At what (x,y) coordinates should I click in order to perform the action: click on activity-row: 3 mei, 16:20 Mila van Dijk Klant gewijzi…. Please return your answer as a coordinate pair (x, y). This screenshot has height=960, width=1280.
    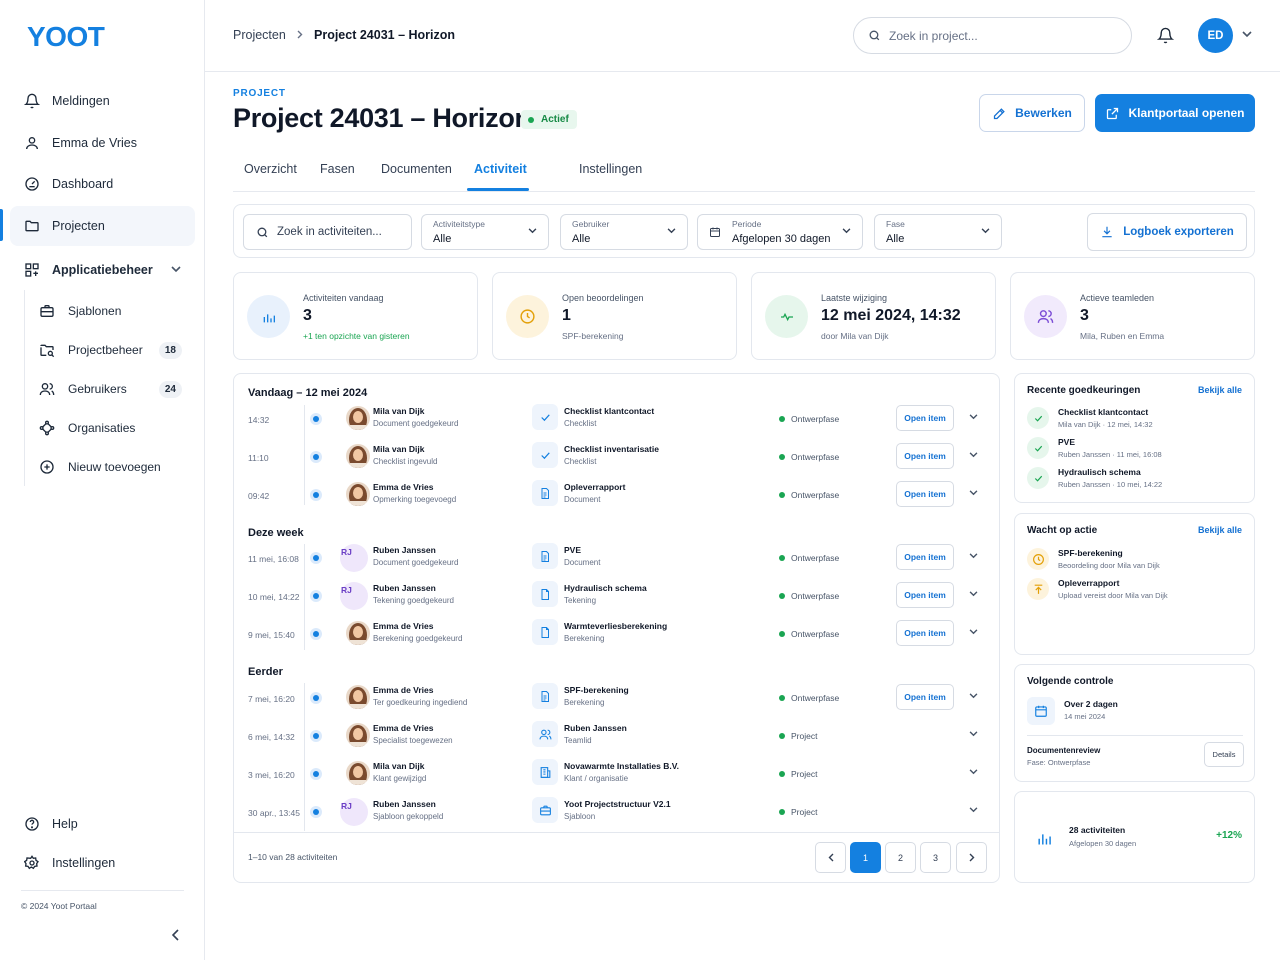
    Looking at the image, I should click on (616, 774).